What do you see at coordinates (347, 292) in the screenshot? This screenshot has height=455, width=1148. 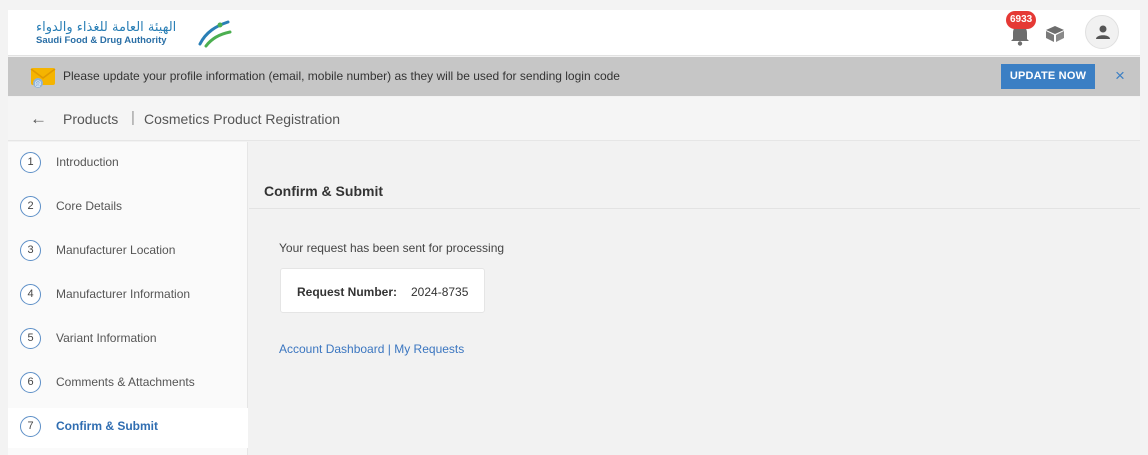 I see `request-number-label: Request Number:` at bounding box center [347, 292].